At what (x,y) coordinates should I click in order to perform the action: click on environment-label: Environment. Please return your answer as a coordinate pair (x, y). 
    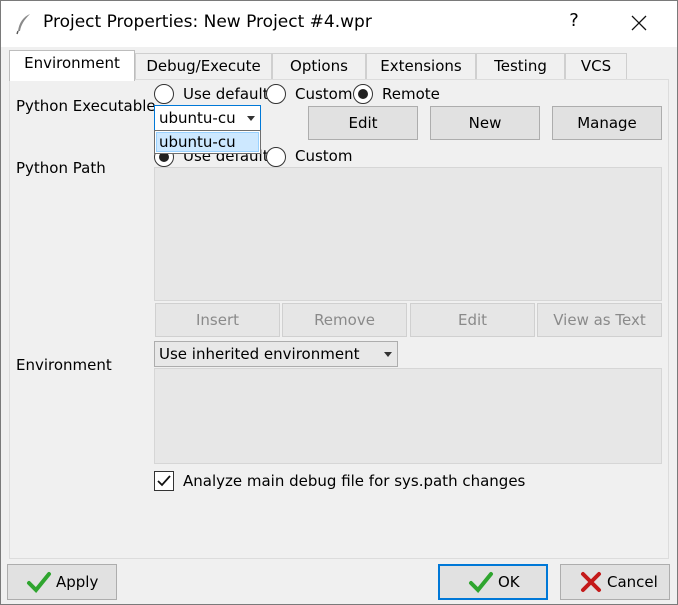
    Looking at the image, I should click on (64, 365).